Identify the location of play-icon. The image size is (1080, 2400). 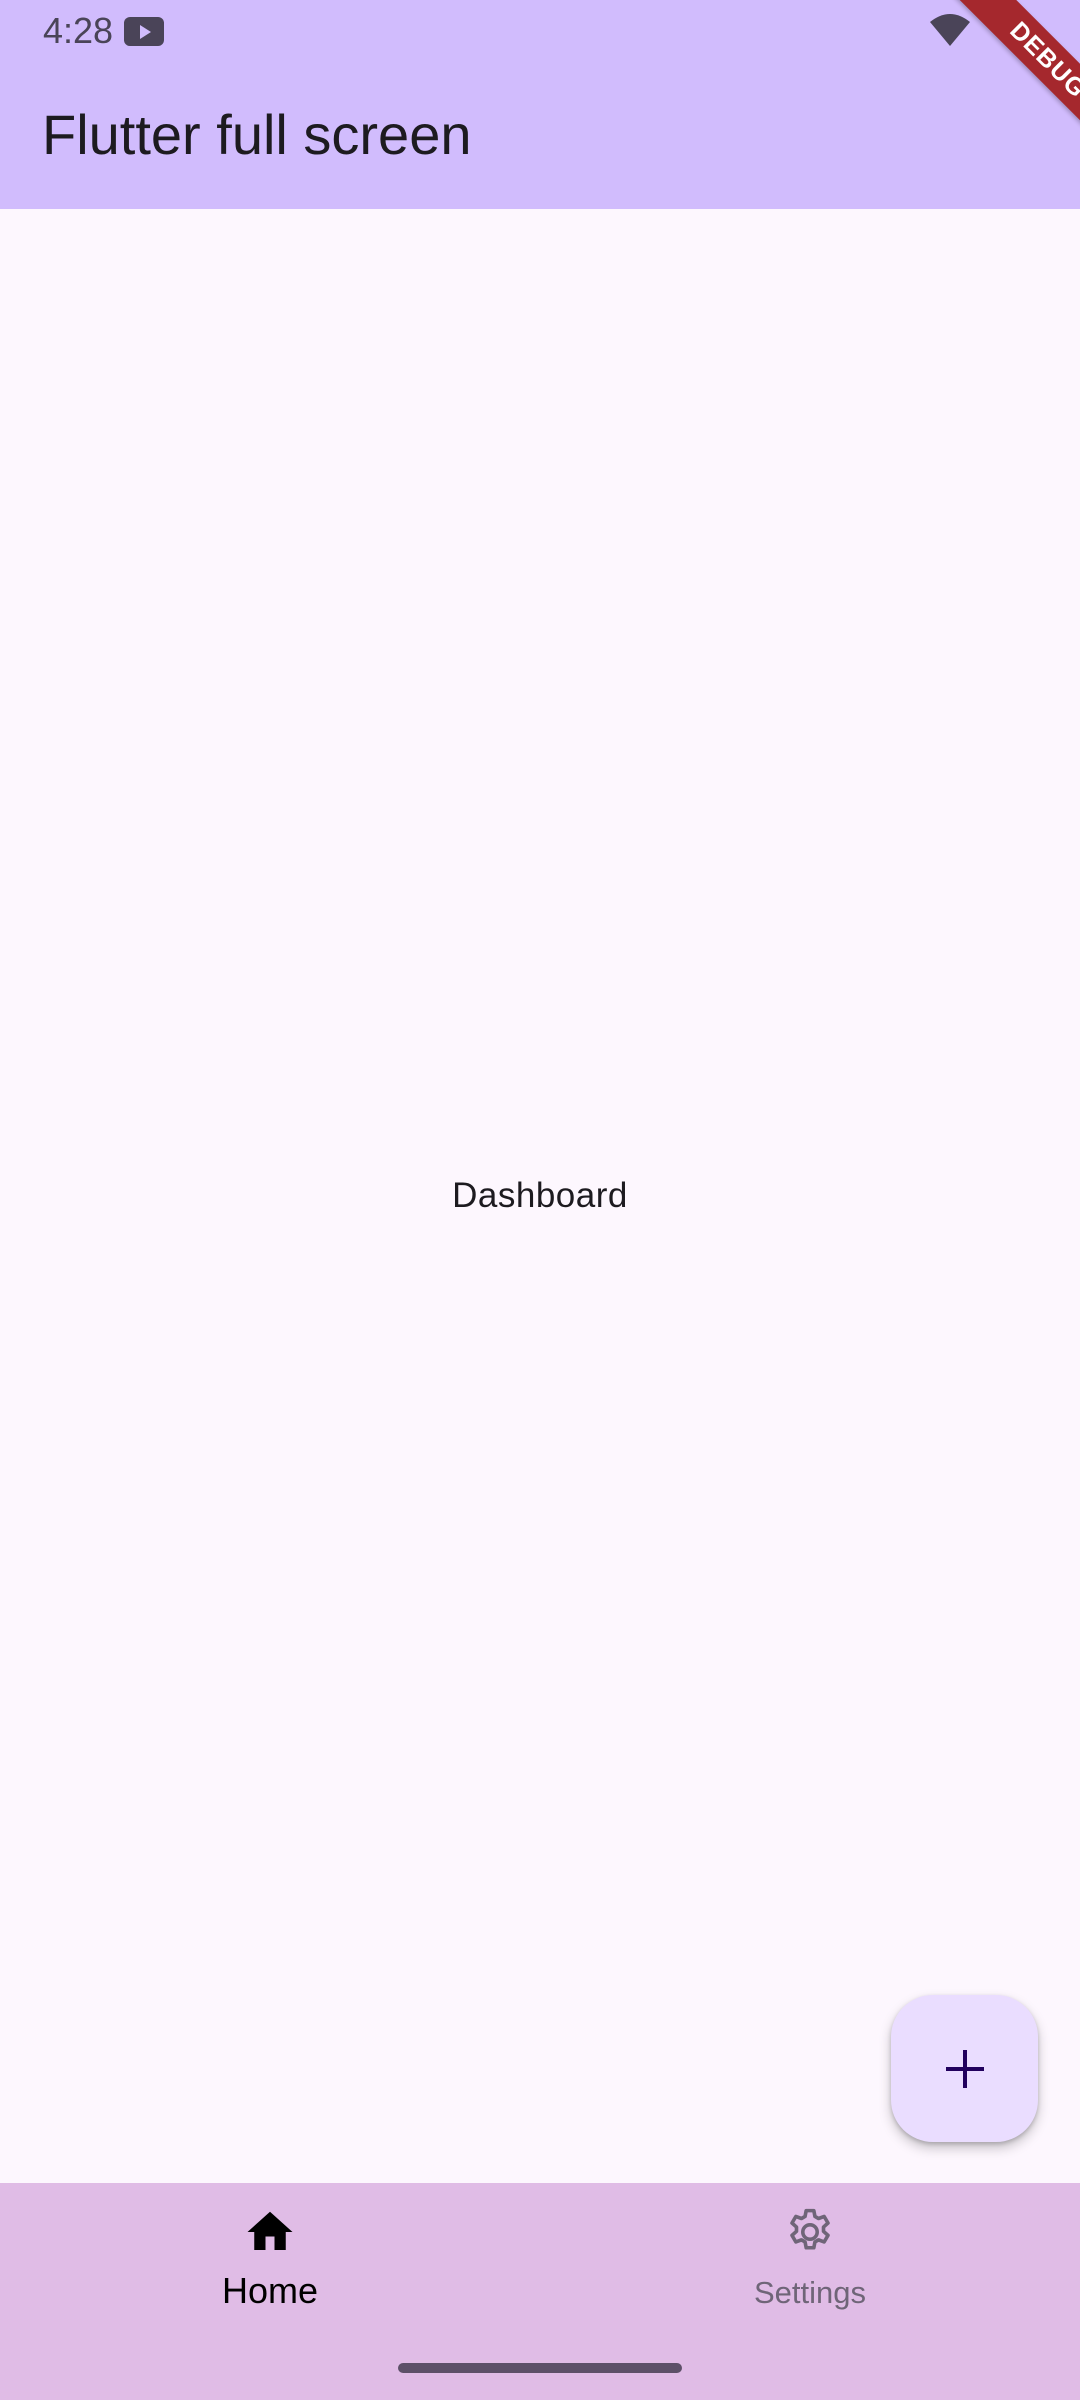
(144, 31).